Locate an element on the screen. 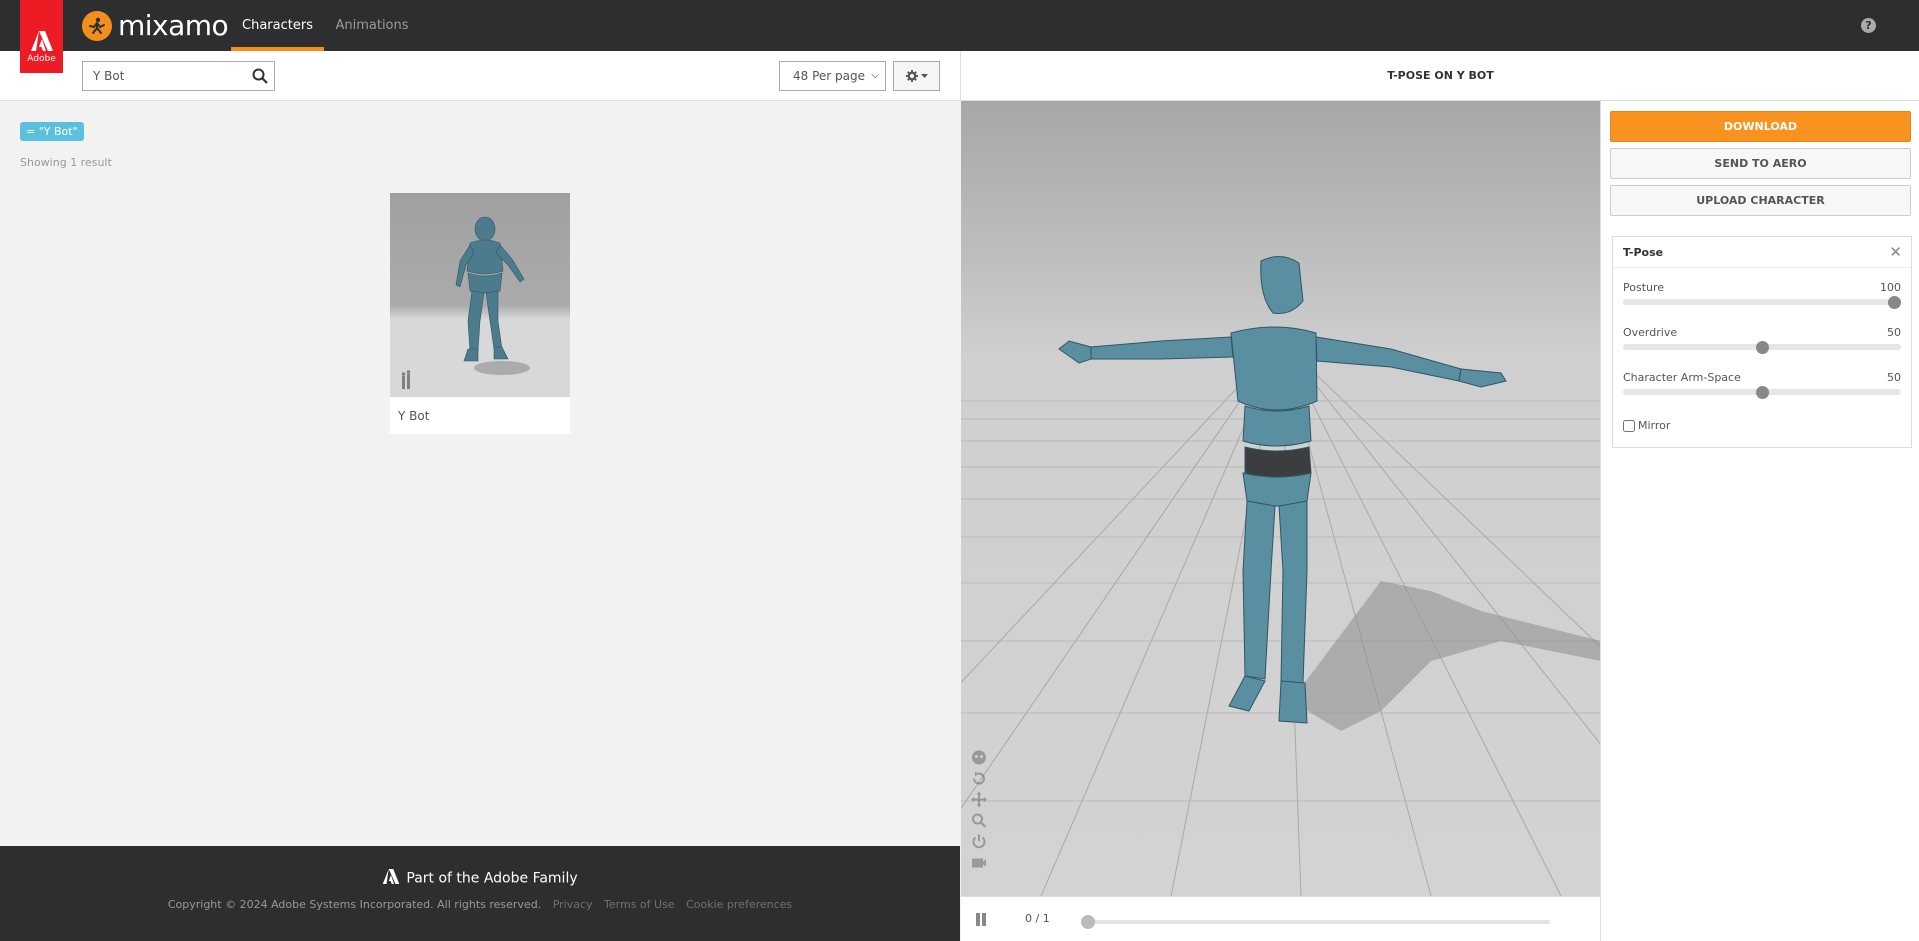 This screenshot has height=941, width=1919. footer-brand: Part of the Adobe Family is located at coordinates (480, 878).